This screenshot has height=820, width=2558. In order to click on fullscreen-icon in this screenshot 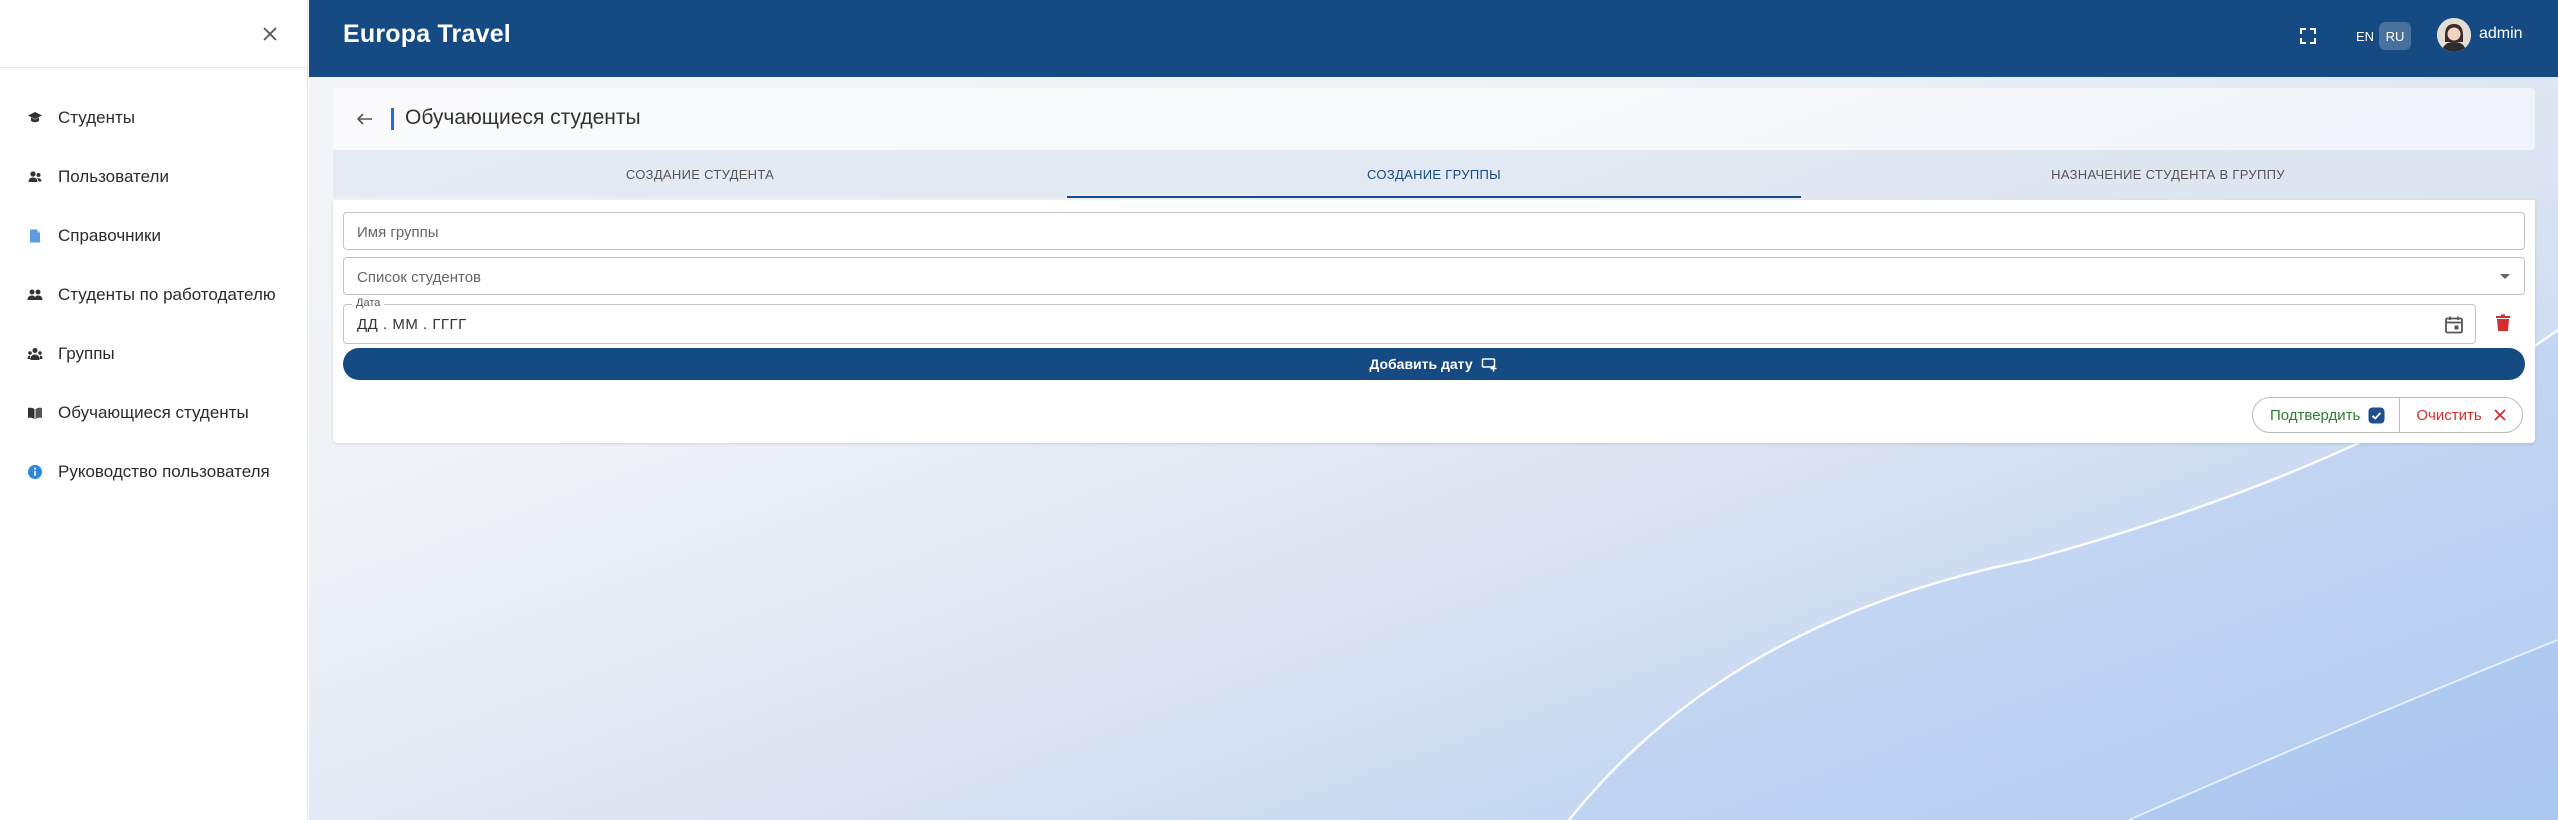, I will do `click(2308, 36)`.